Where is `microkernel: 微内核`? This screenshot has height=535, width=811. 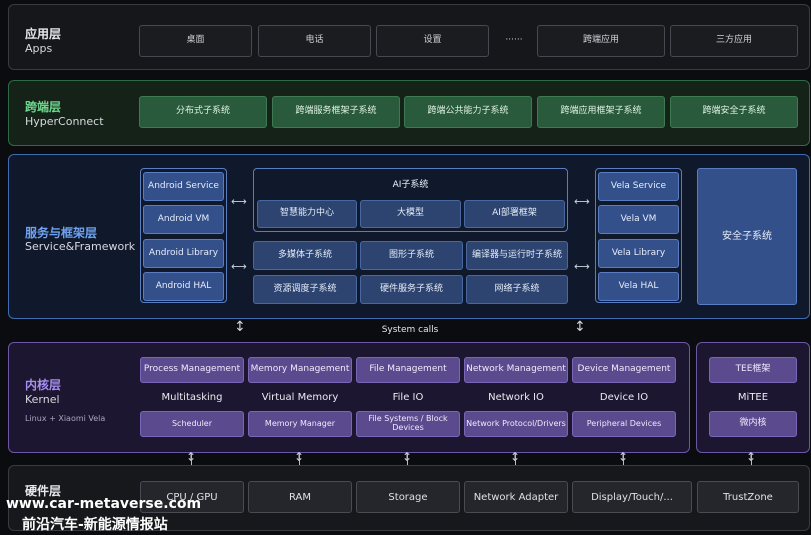 microkernel: 微内核 is located at coordinates (753, 424).